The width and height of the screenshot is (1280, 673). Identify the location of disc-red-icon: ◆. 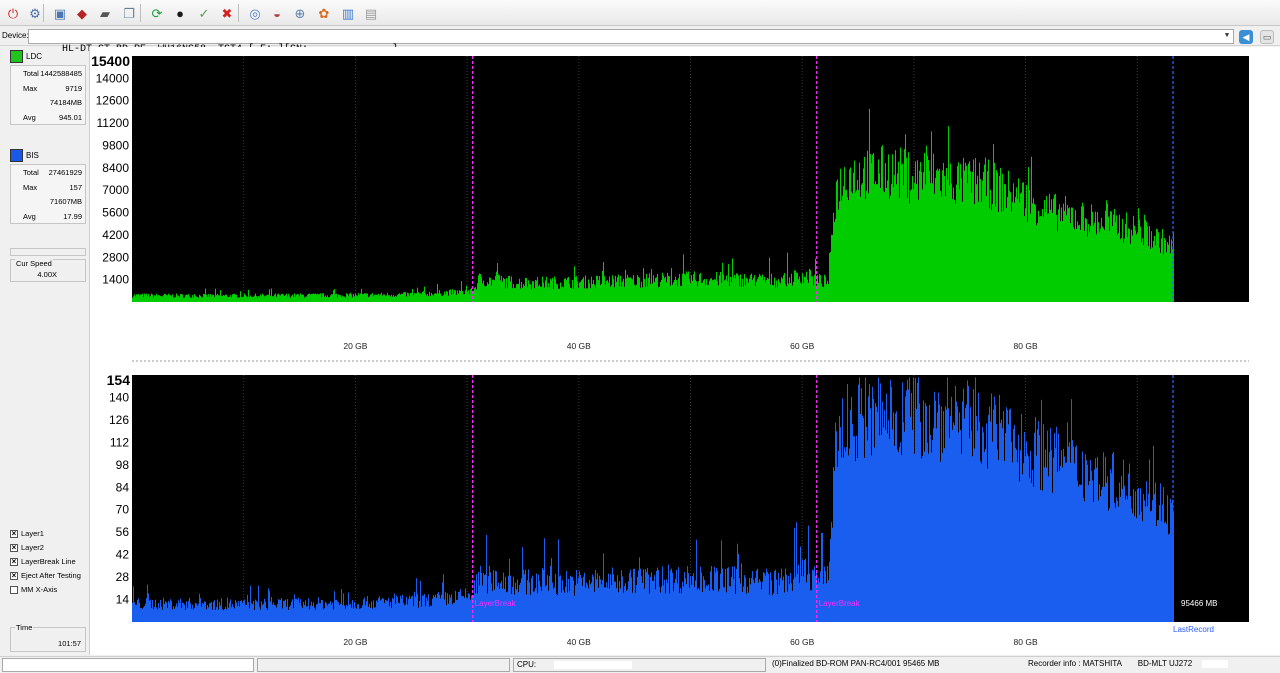
(82, 13).